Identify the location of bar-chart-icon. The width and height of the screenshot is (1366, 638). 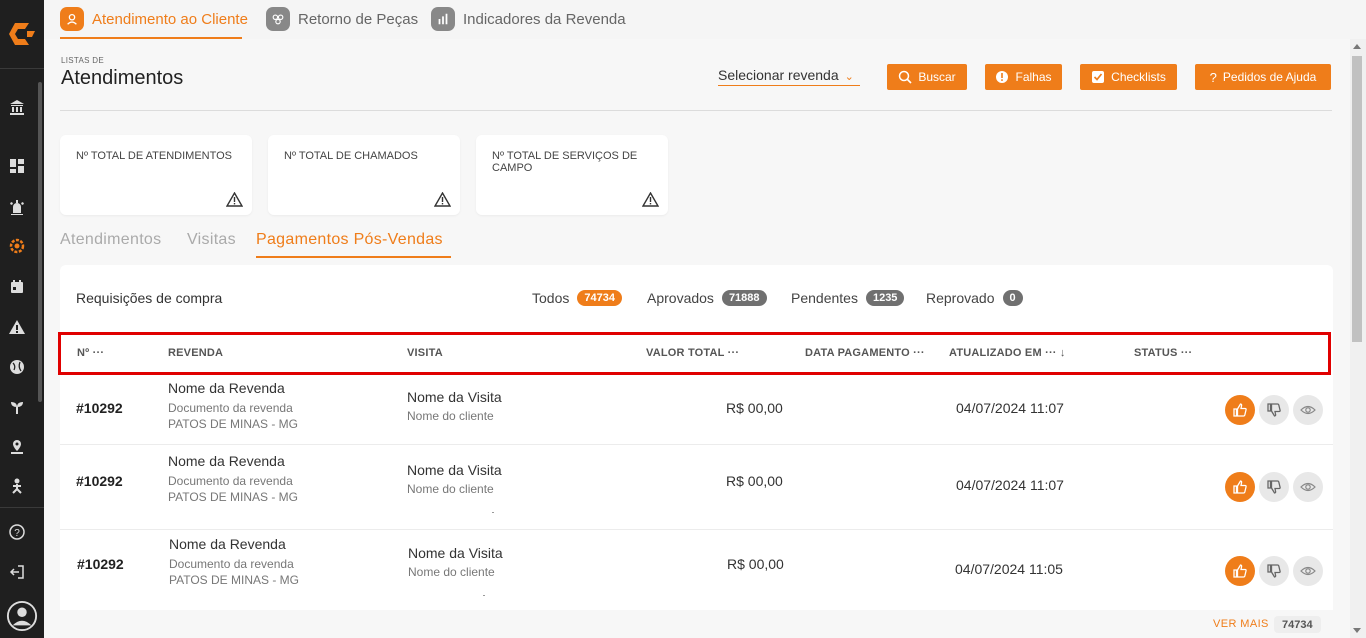
(443, 19).